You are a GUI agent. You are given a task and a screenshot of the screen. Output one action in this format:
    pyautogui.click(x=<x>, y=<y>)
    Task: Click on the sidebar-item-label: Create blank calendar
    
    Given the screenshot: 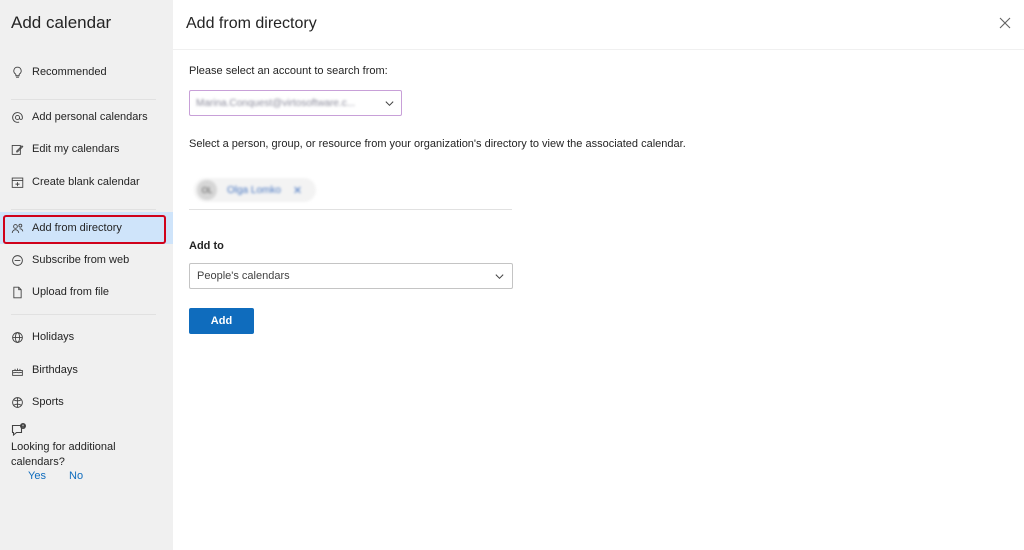 What is the action you would take?
    pyautogui.click(x=86, y=182)
    